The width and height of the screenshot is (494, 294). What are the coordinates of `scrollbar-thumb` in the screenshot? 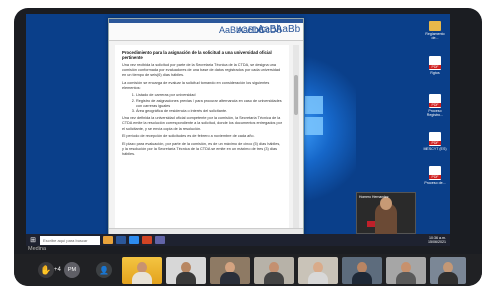 It's located at (296, 95).